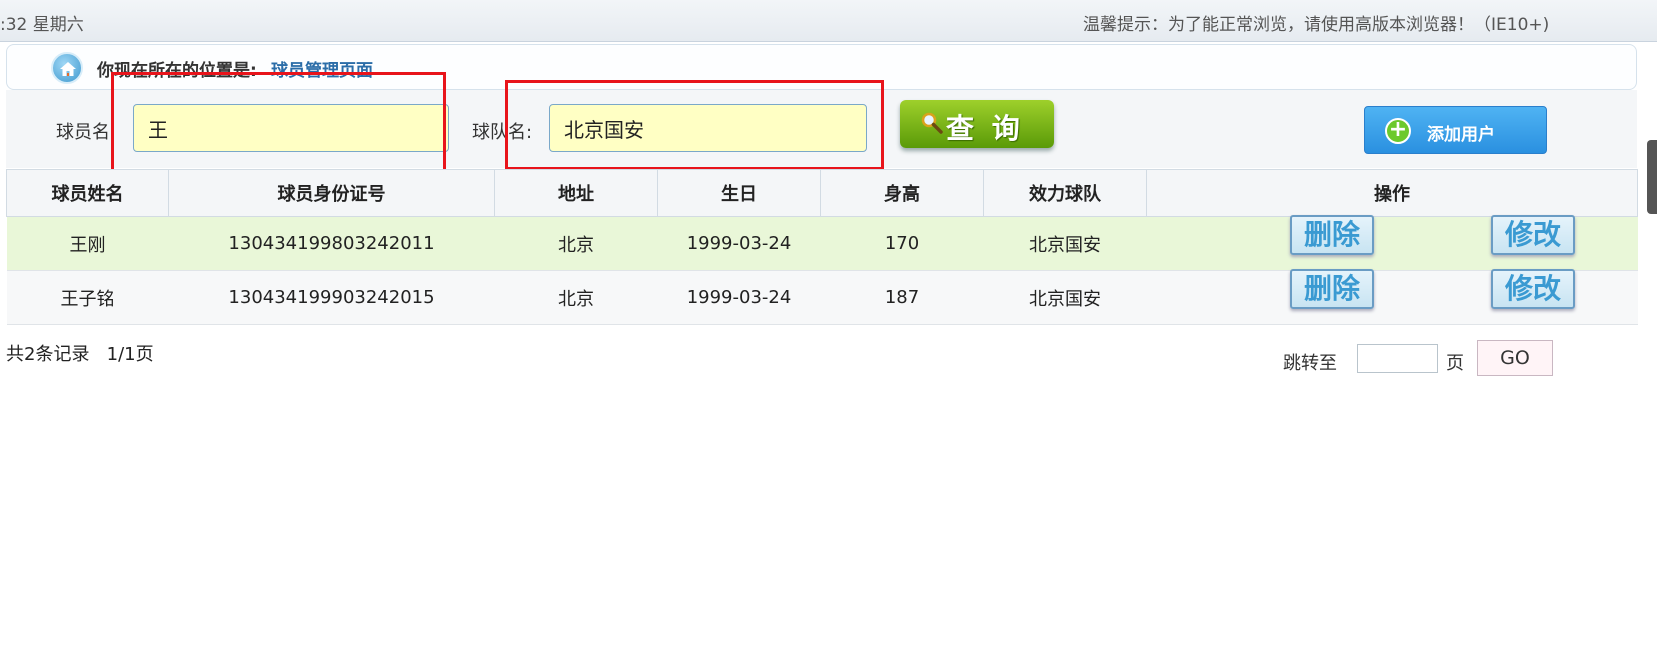 The height and width of the screenshot is (647, 1657). Describe the element at coordinates (1455, 363) in the screenshot. I see `page-unit-label: 页` at that location.